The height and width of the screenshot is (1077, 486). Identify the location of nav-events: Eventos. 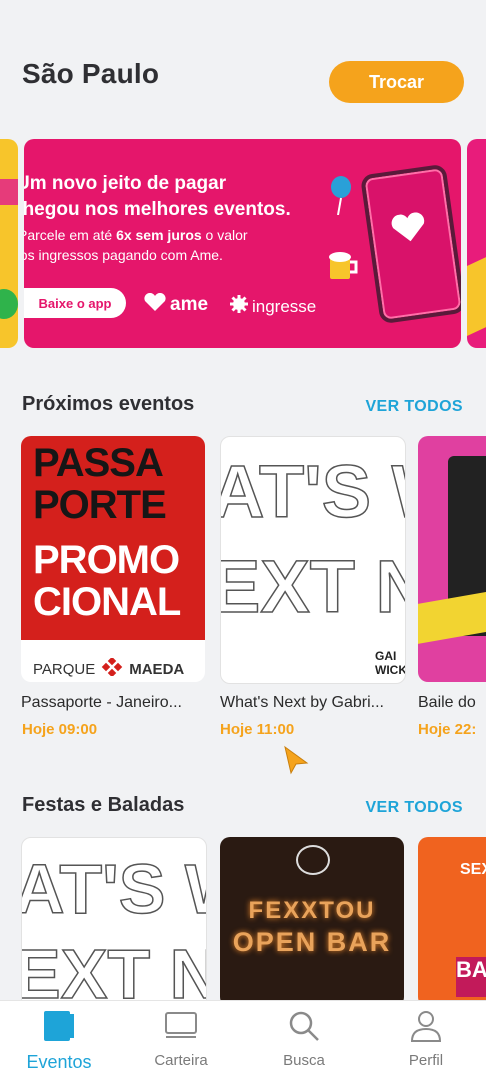
(59, 1039).